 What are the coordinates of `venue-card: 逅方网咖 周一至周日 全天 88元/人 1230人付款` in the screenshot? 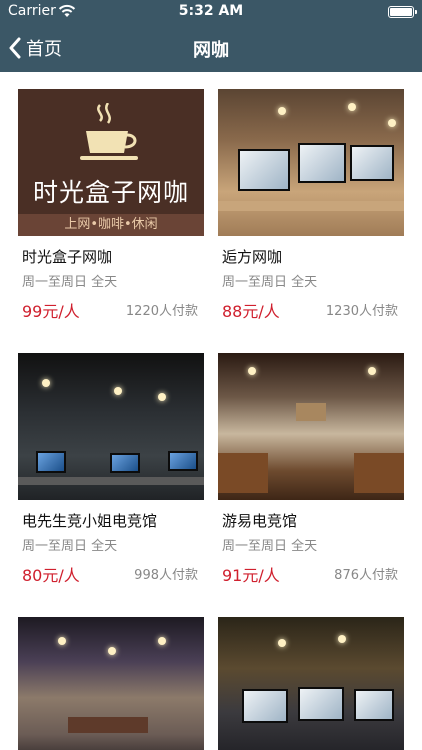 It's located at (311, 214).